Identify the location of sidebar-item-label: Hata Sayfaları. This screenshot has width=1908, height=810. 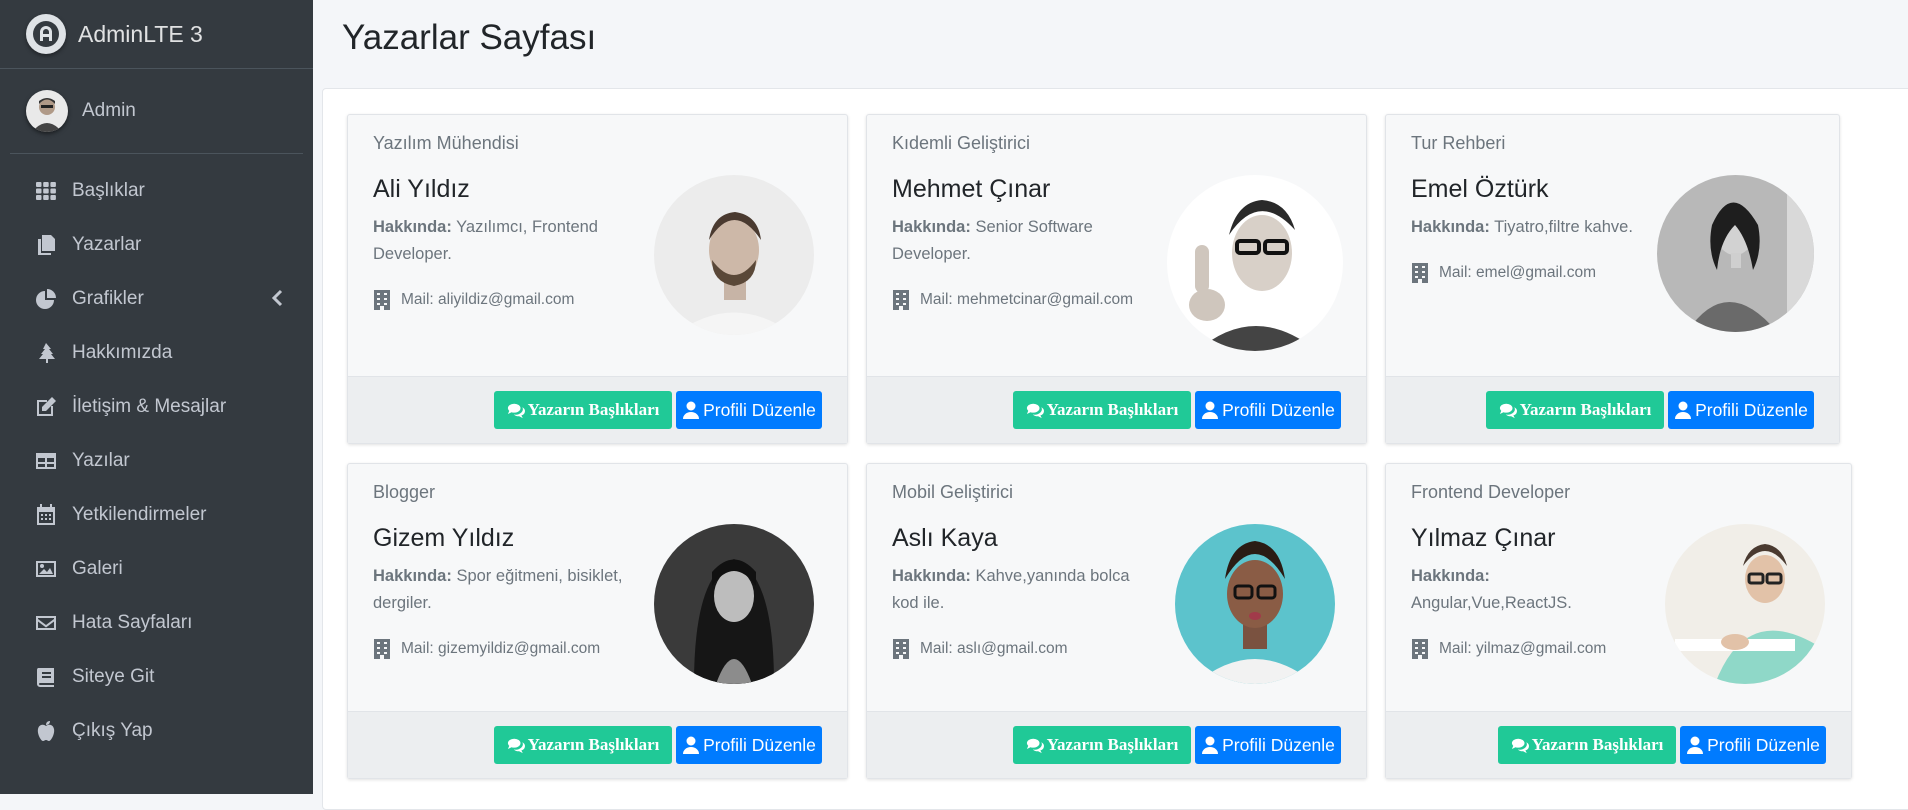
(132, 622).